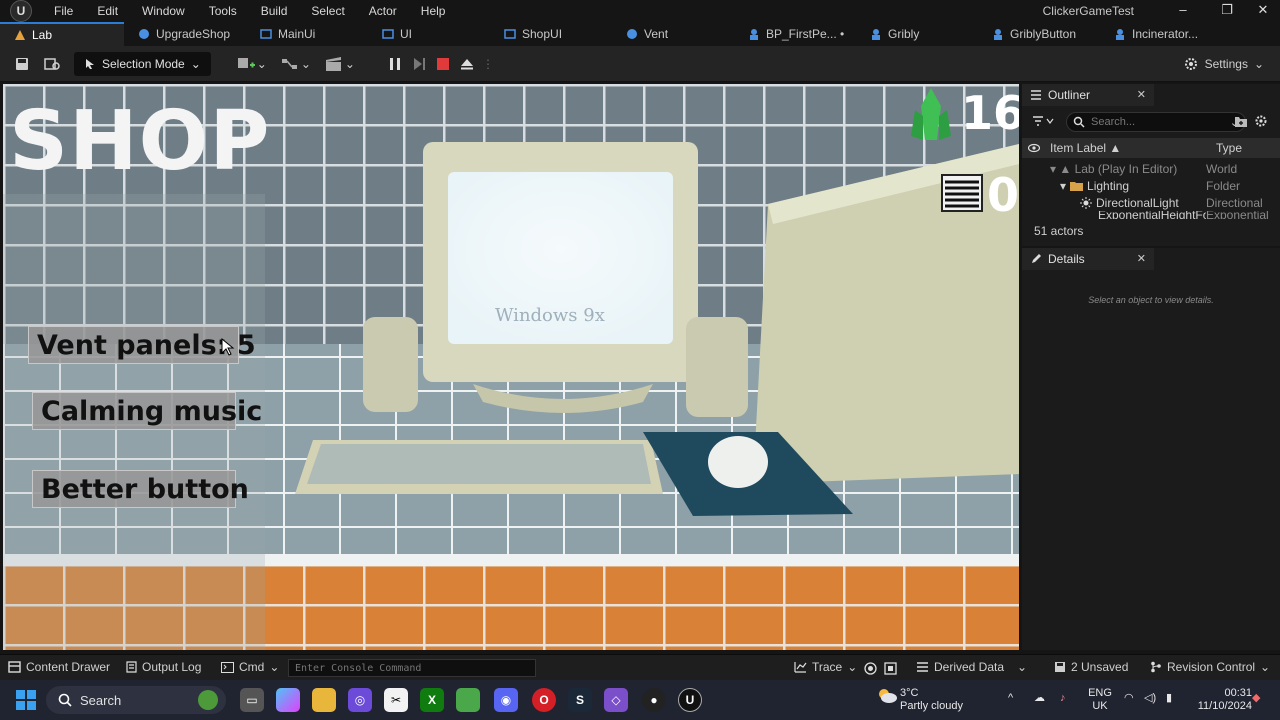 The image size is (1280, 720). Describe the element at coordinates (580, 700) in the screenshot. I see `steam-icon: S` at that location.